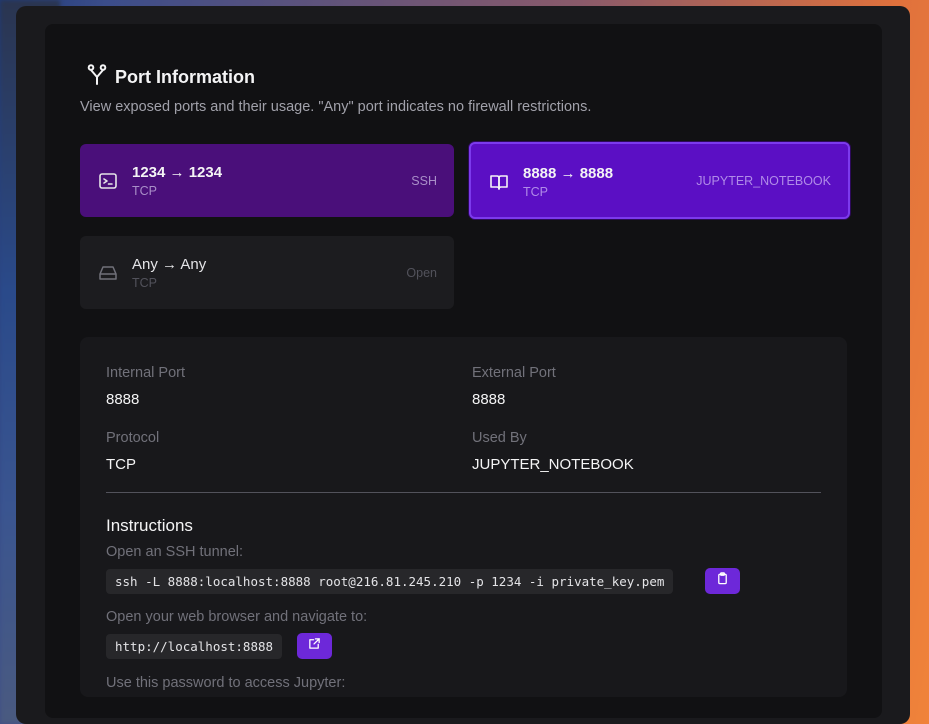 The width and height of the screenshot is (929, 724). What do you see at coordinates (108, 273) in the screenshot?
I see `hard-drive-icon` at bounding box center [108, 273].